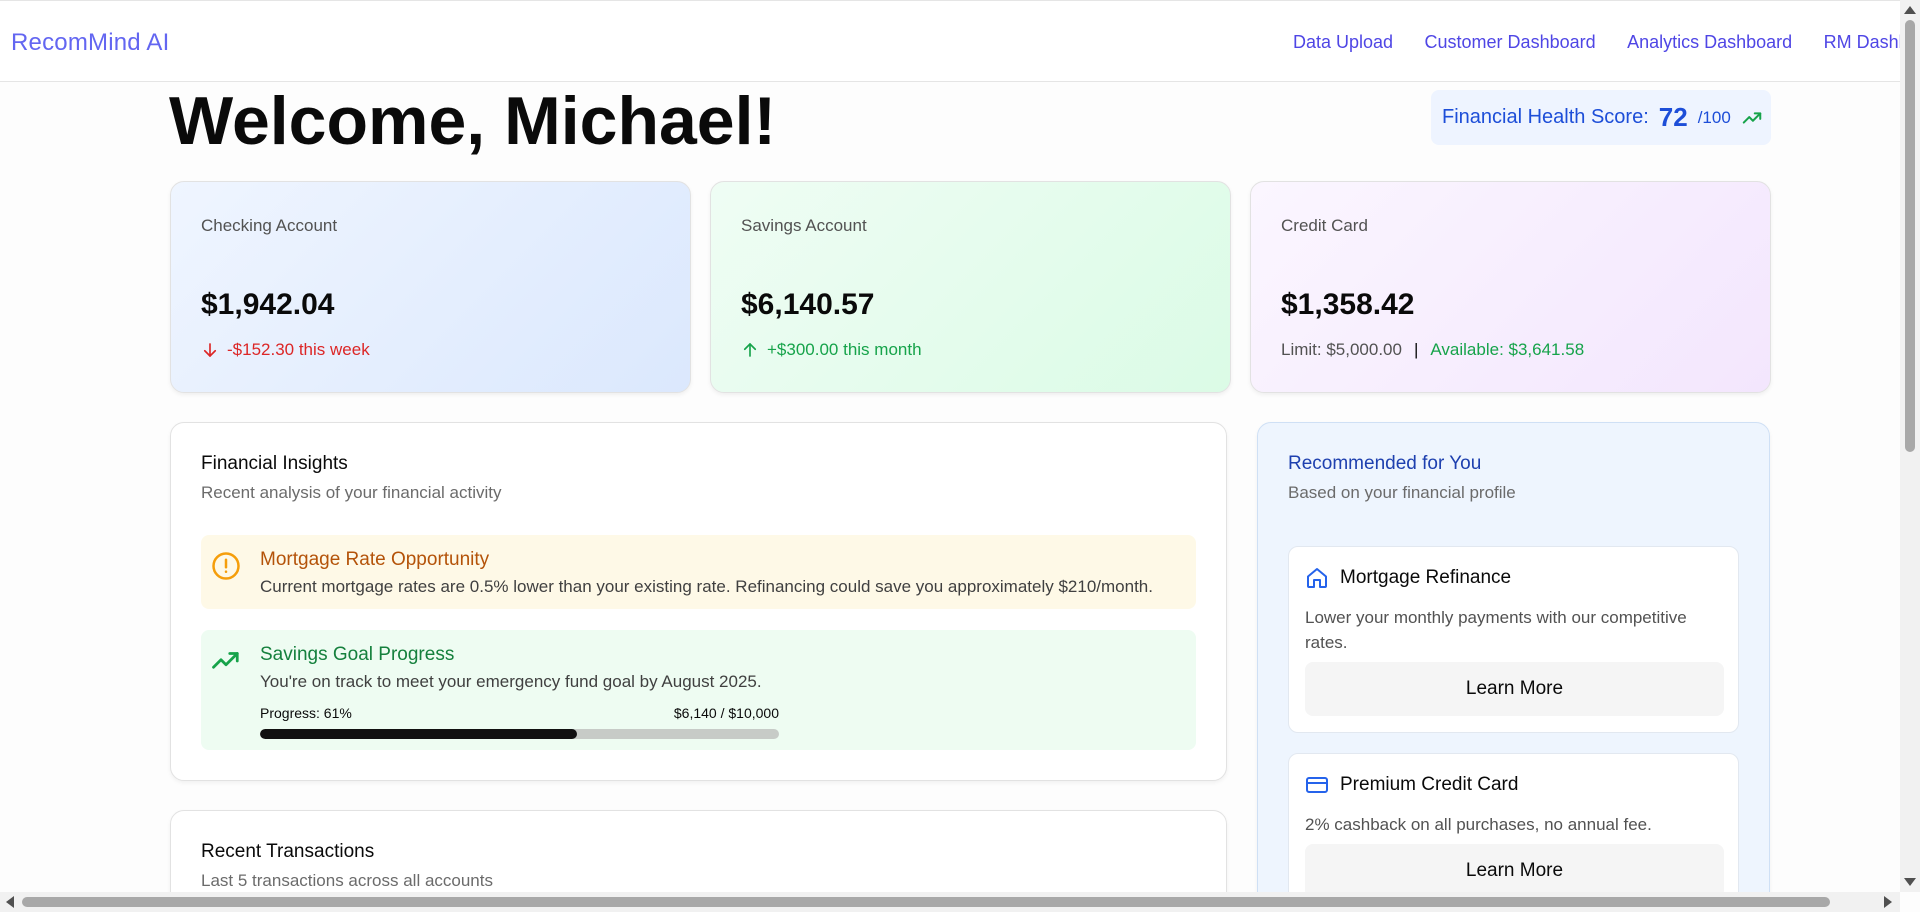 The height and width of the screenshot is (912, 1920). Describe the element at coordinates (268, 304) in the screenshot. I see `card-balance: $1,942.04` at that location.